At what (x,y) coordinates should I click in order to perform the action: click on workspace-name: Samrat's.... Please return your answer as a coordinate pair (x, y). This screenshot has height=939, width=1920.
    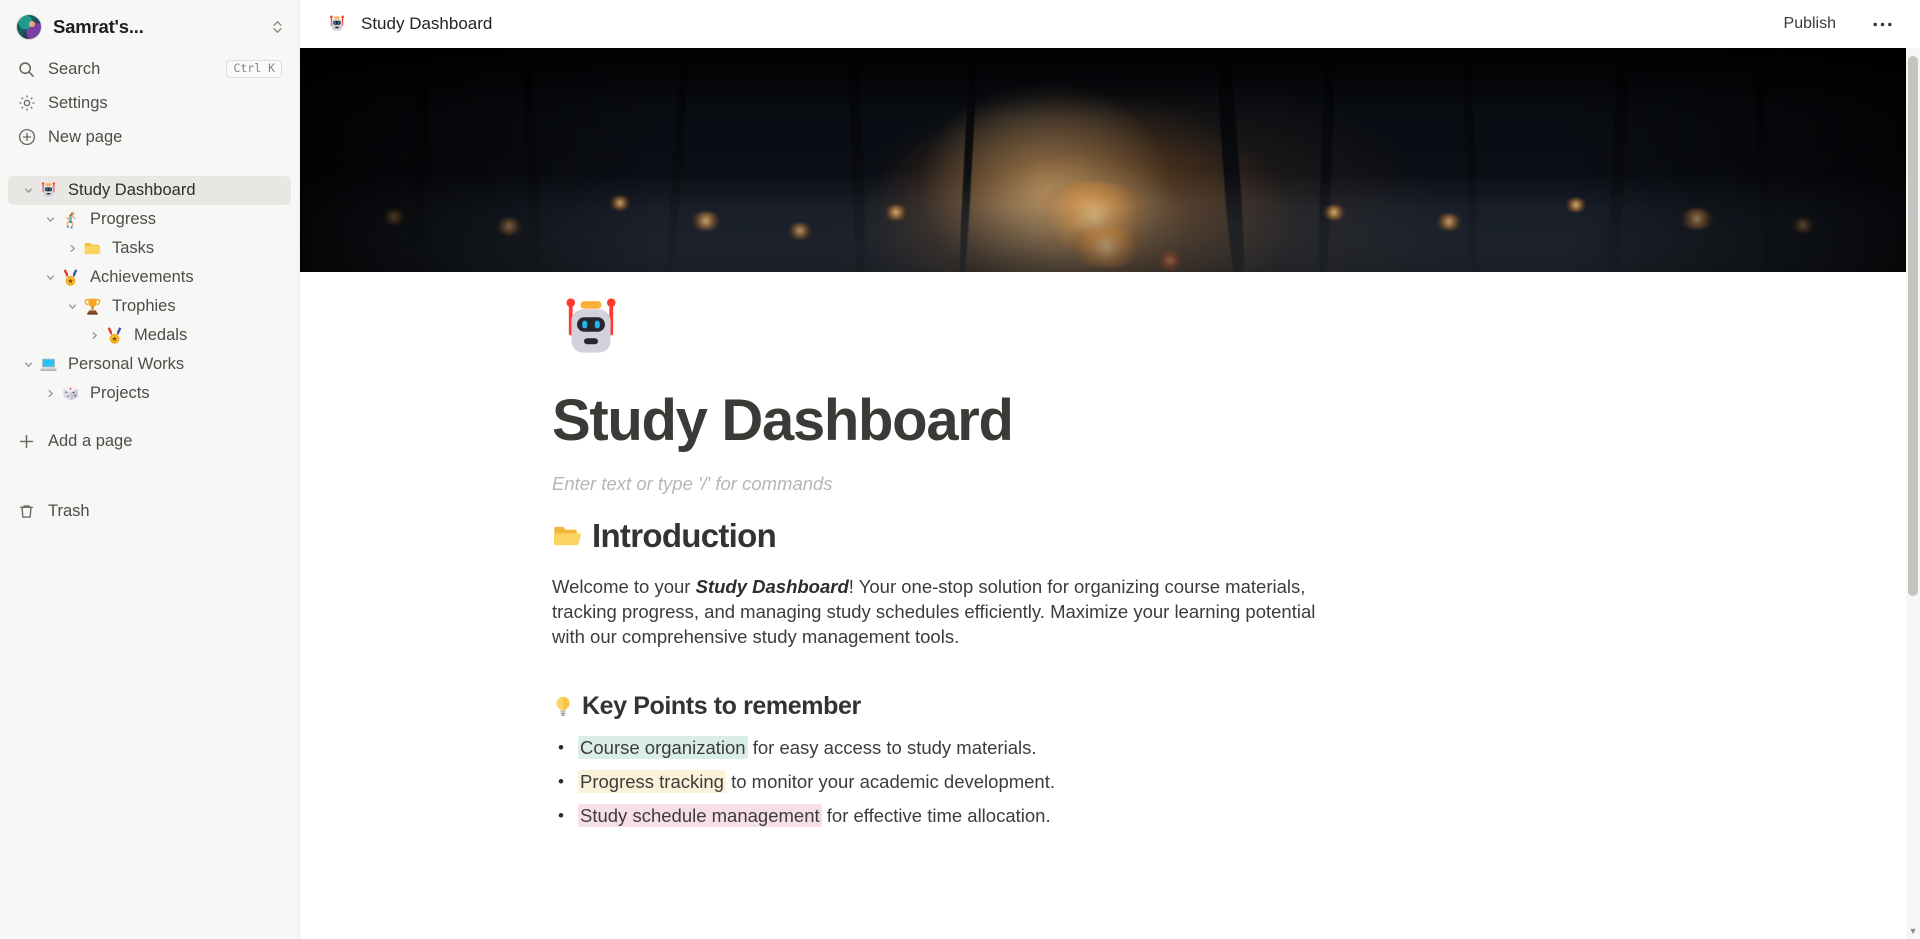
    Looking at the image, I should click on (98, 26).